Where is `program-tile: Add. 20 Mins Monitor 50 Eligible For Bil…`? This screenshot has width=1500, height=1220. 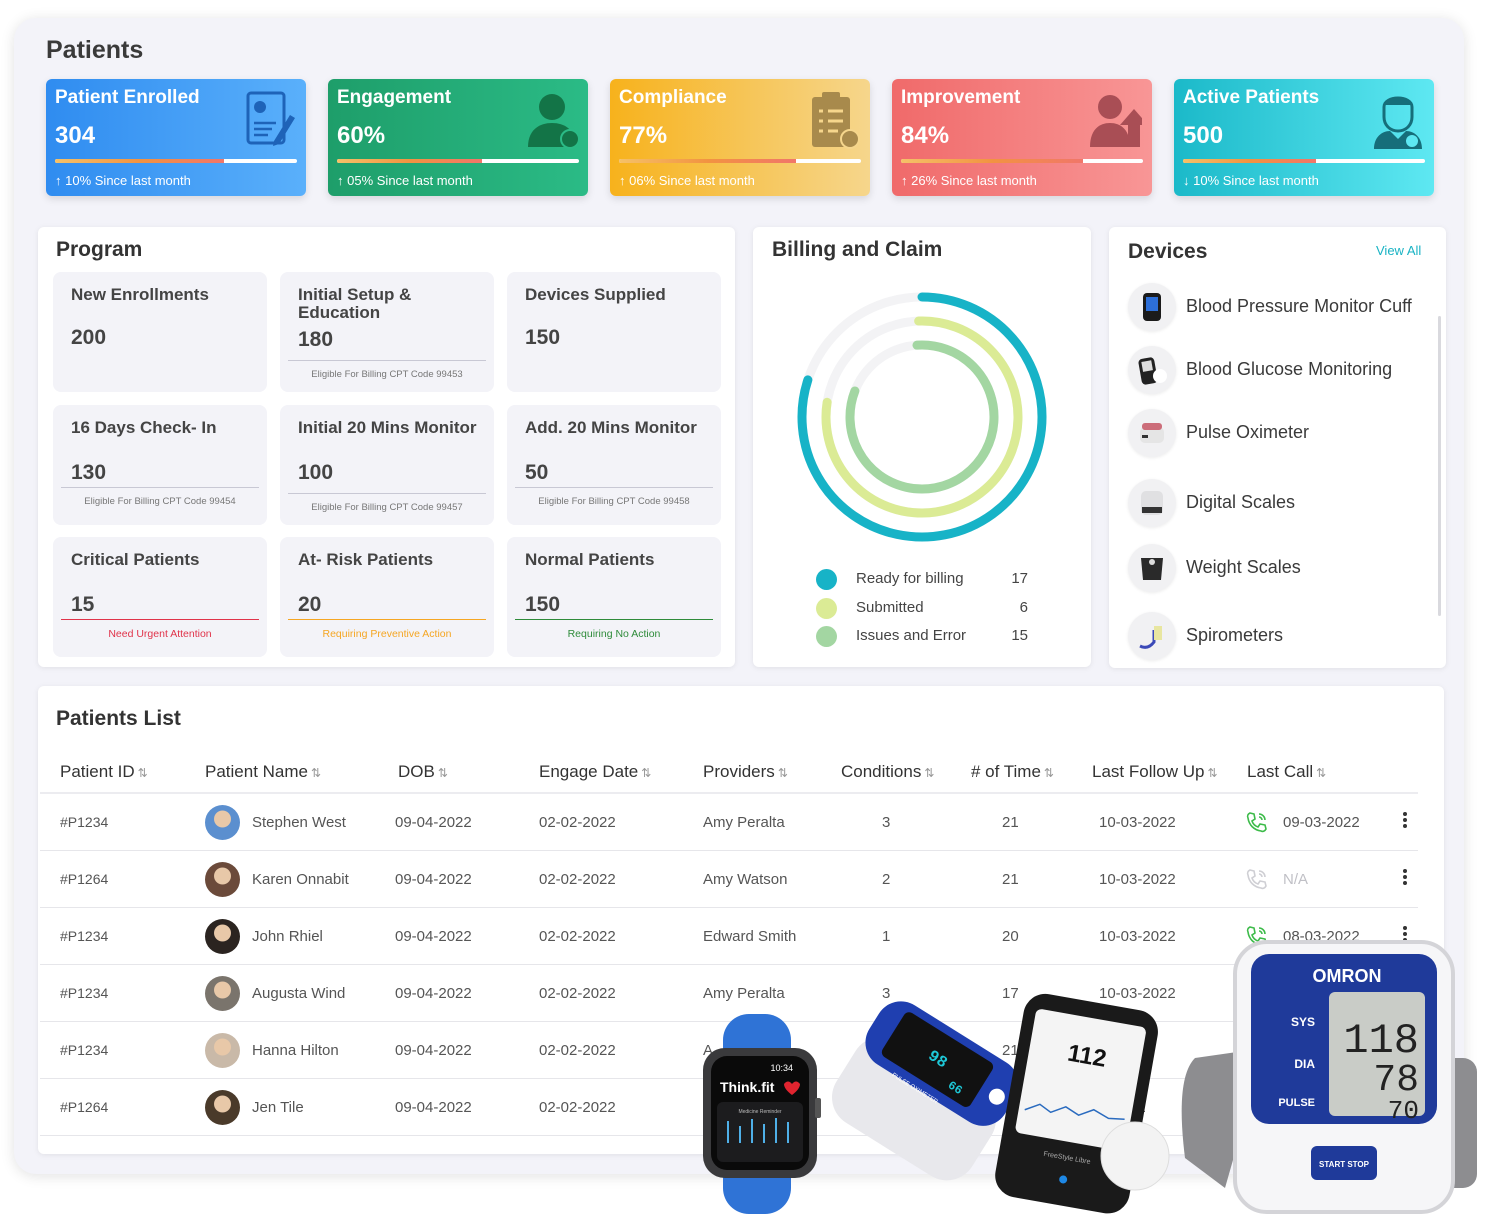 program-tile: Add. 20 Mins Monitor 50 Eligible For Bil… is located at coordinates (614, 465).